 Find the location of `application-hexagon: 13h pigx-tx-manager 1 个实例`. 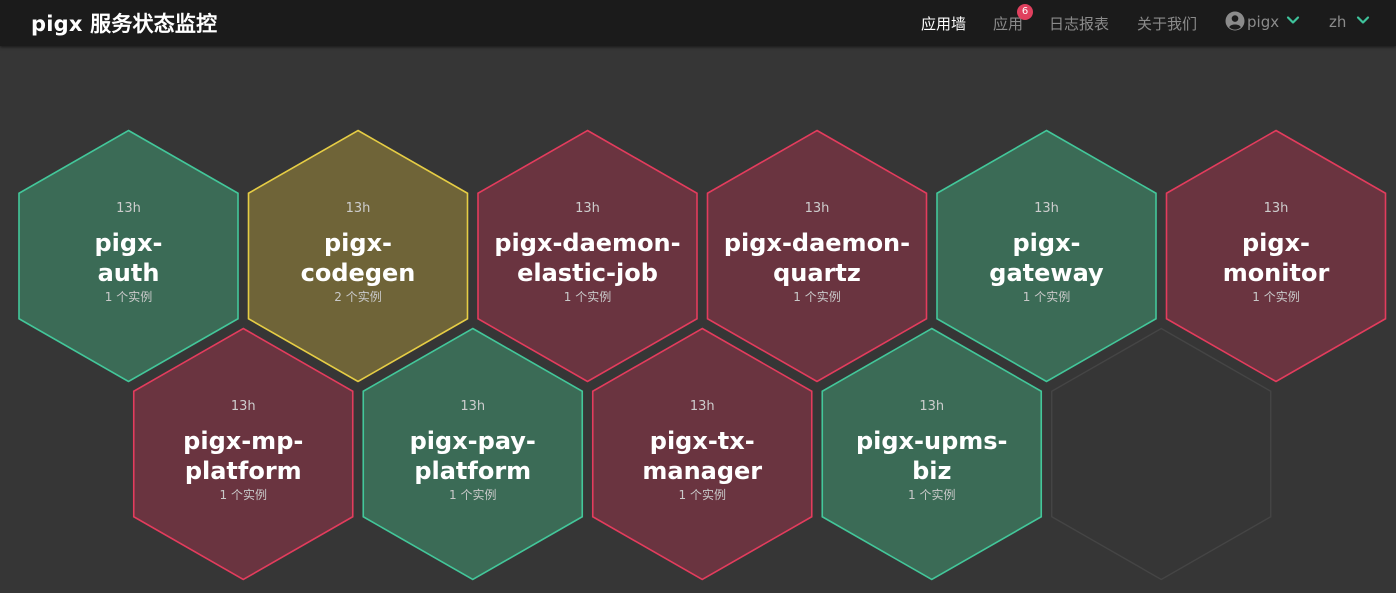

application-hexagon: 13h pigx-tx-manager 1 个实例 is located at coordinates (702, 454).